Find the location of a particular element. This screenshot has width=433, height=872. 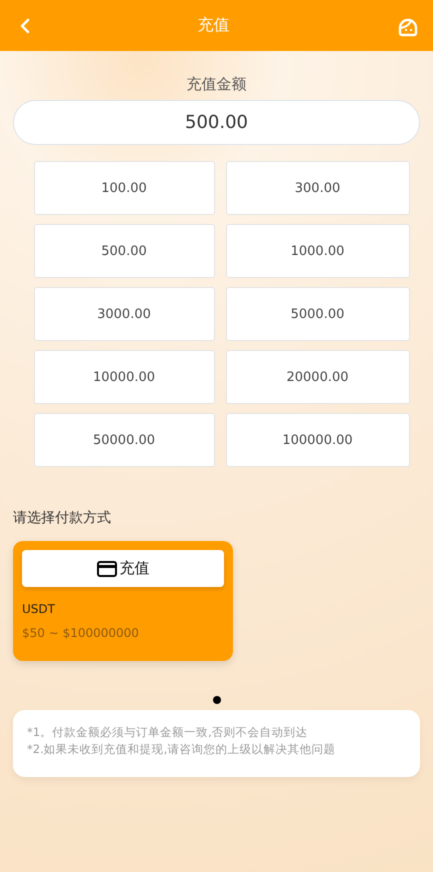

note-text: *1。付款金额必须与订单金额一致,否则不会自动到达 is located at coordinates (168, 732).